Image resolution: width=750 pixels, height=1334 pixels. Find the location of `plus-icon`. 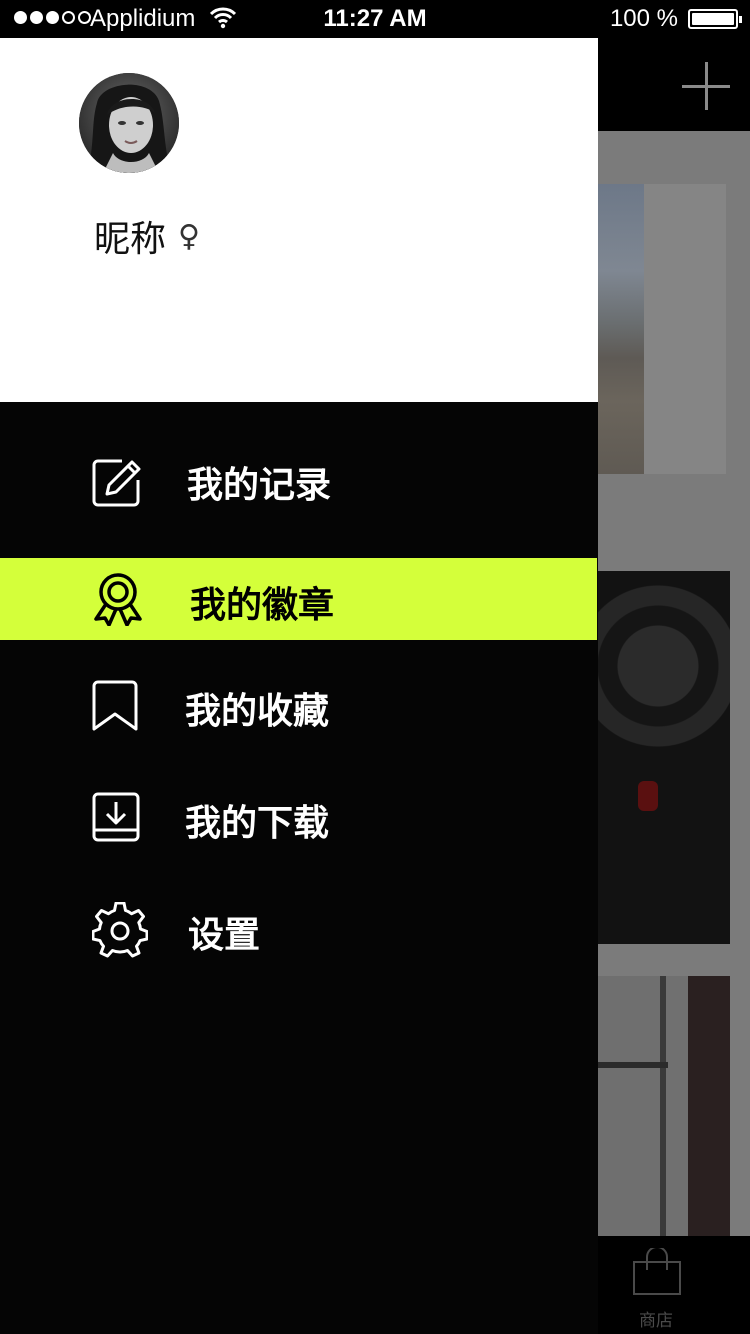

plus-icon is located at coordinates (706, 86).